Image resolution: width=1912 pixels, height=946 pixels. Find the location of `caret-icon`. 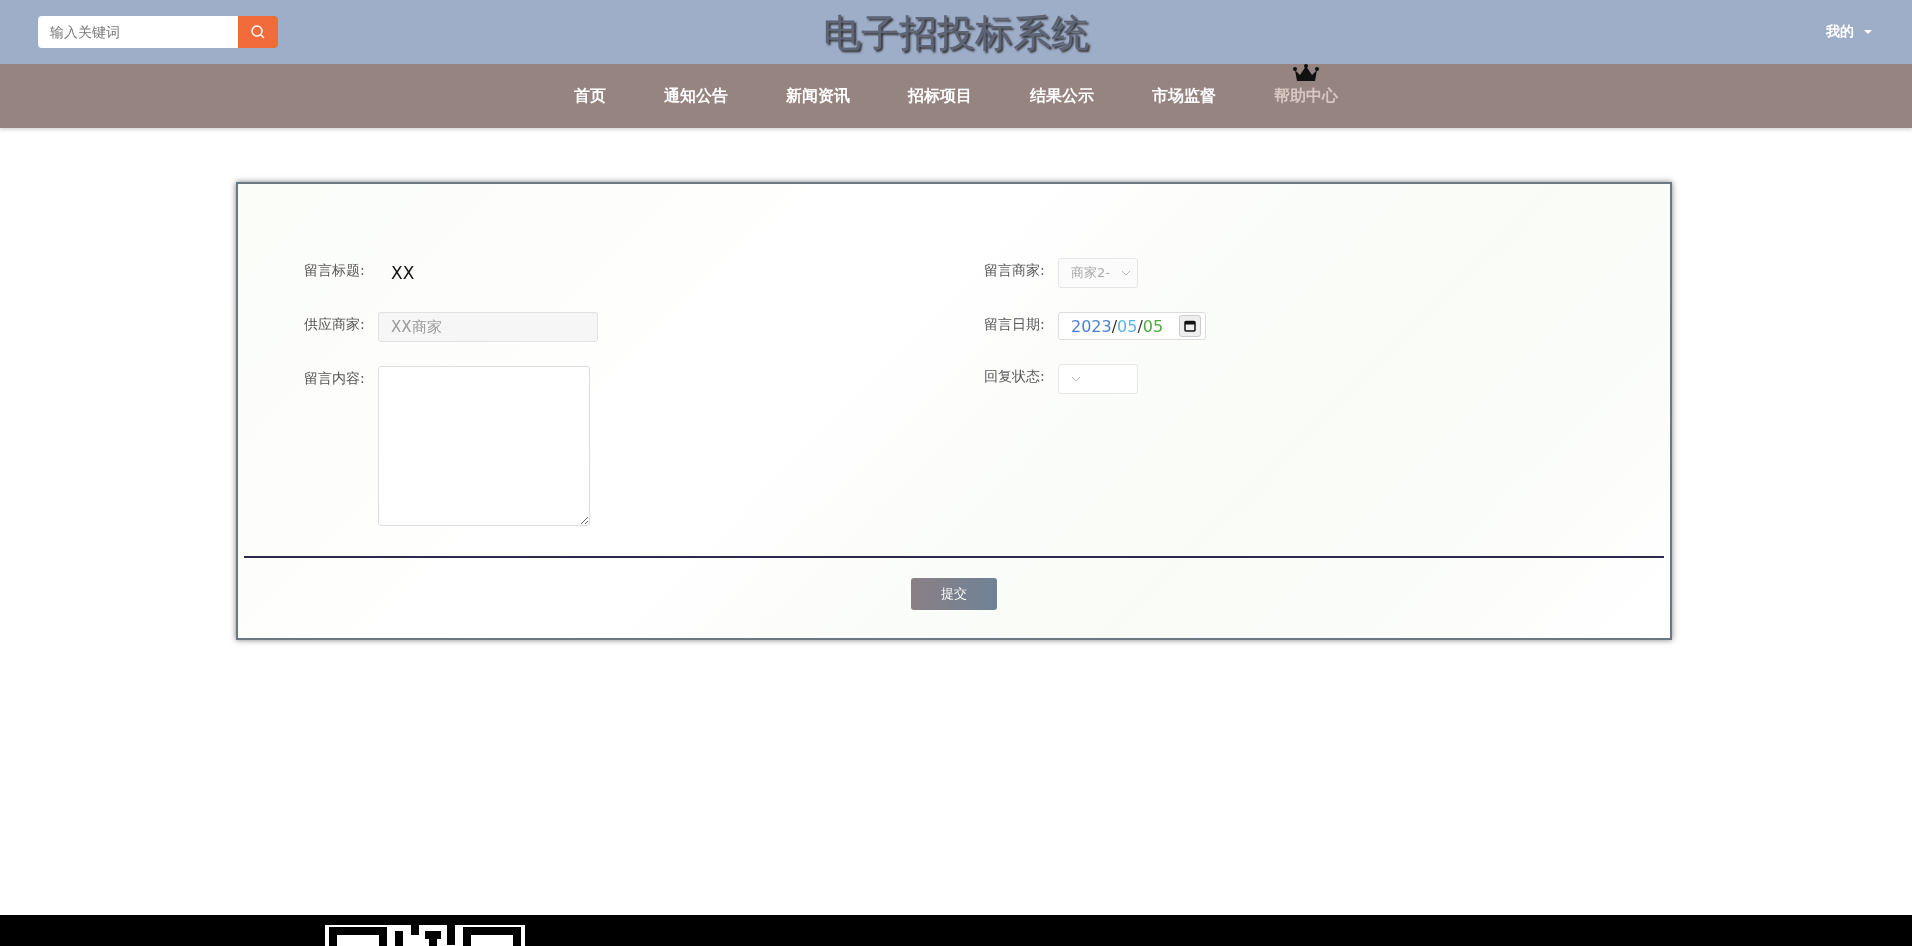

caret-icon is located at coordinates (1868, 32).